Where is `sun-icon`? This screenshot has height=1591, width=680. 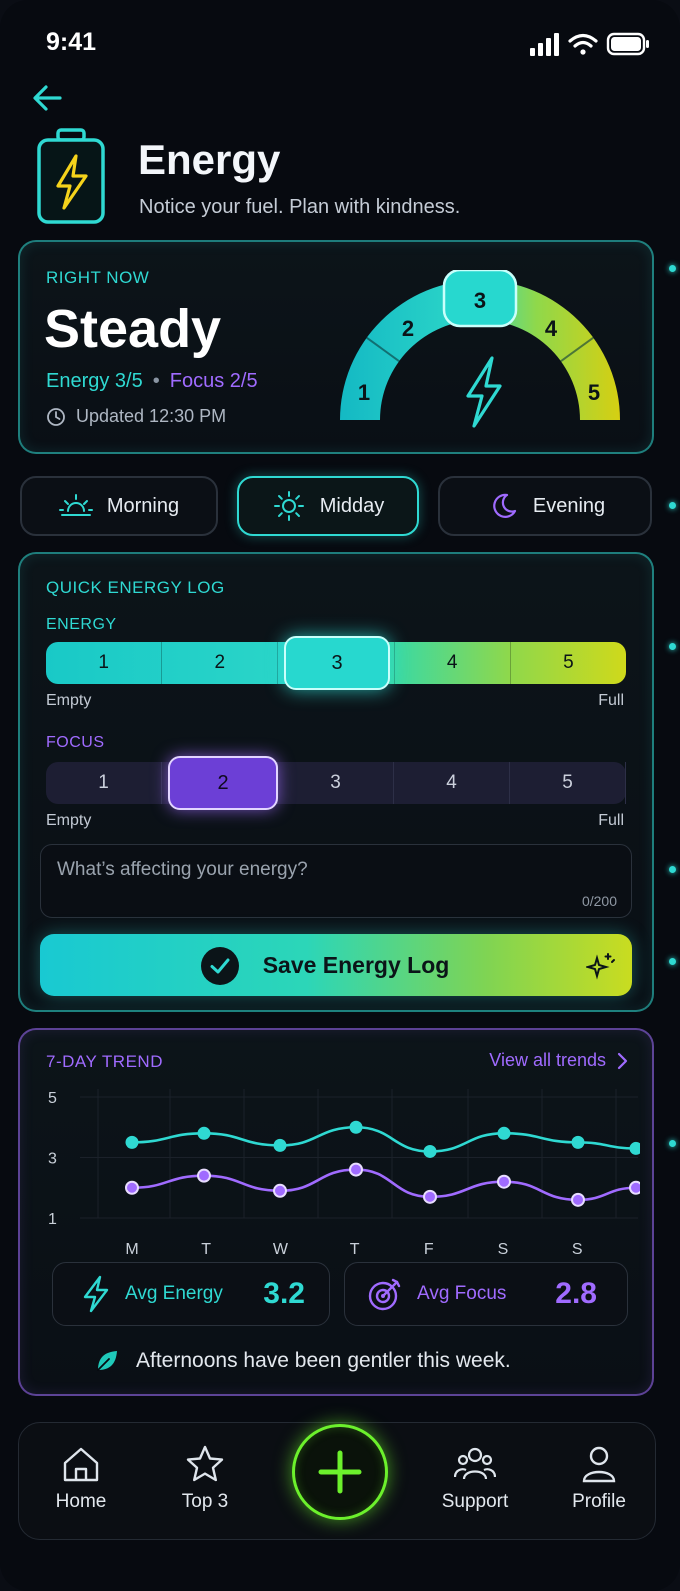
sun-icon is located at coordinates (288, 506).